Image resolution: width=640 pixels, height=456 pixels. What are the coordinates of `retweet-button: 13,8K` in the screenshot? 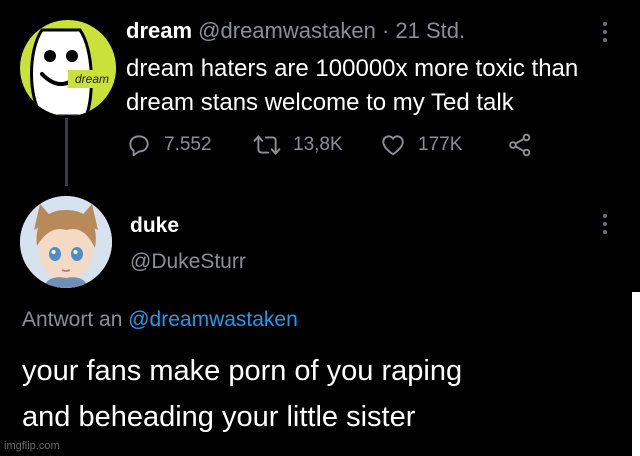 It's located at (316, 145).